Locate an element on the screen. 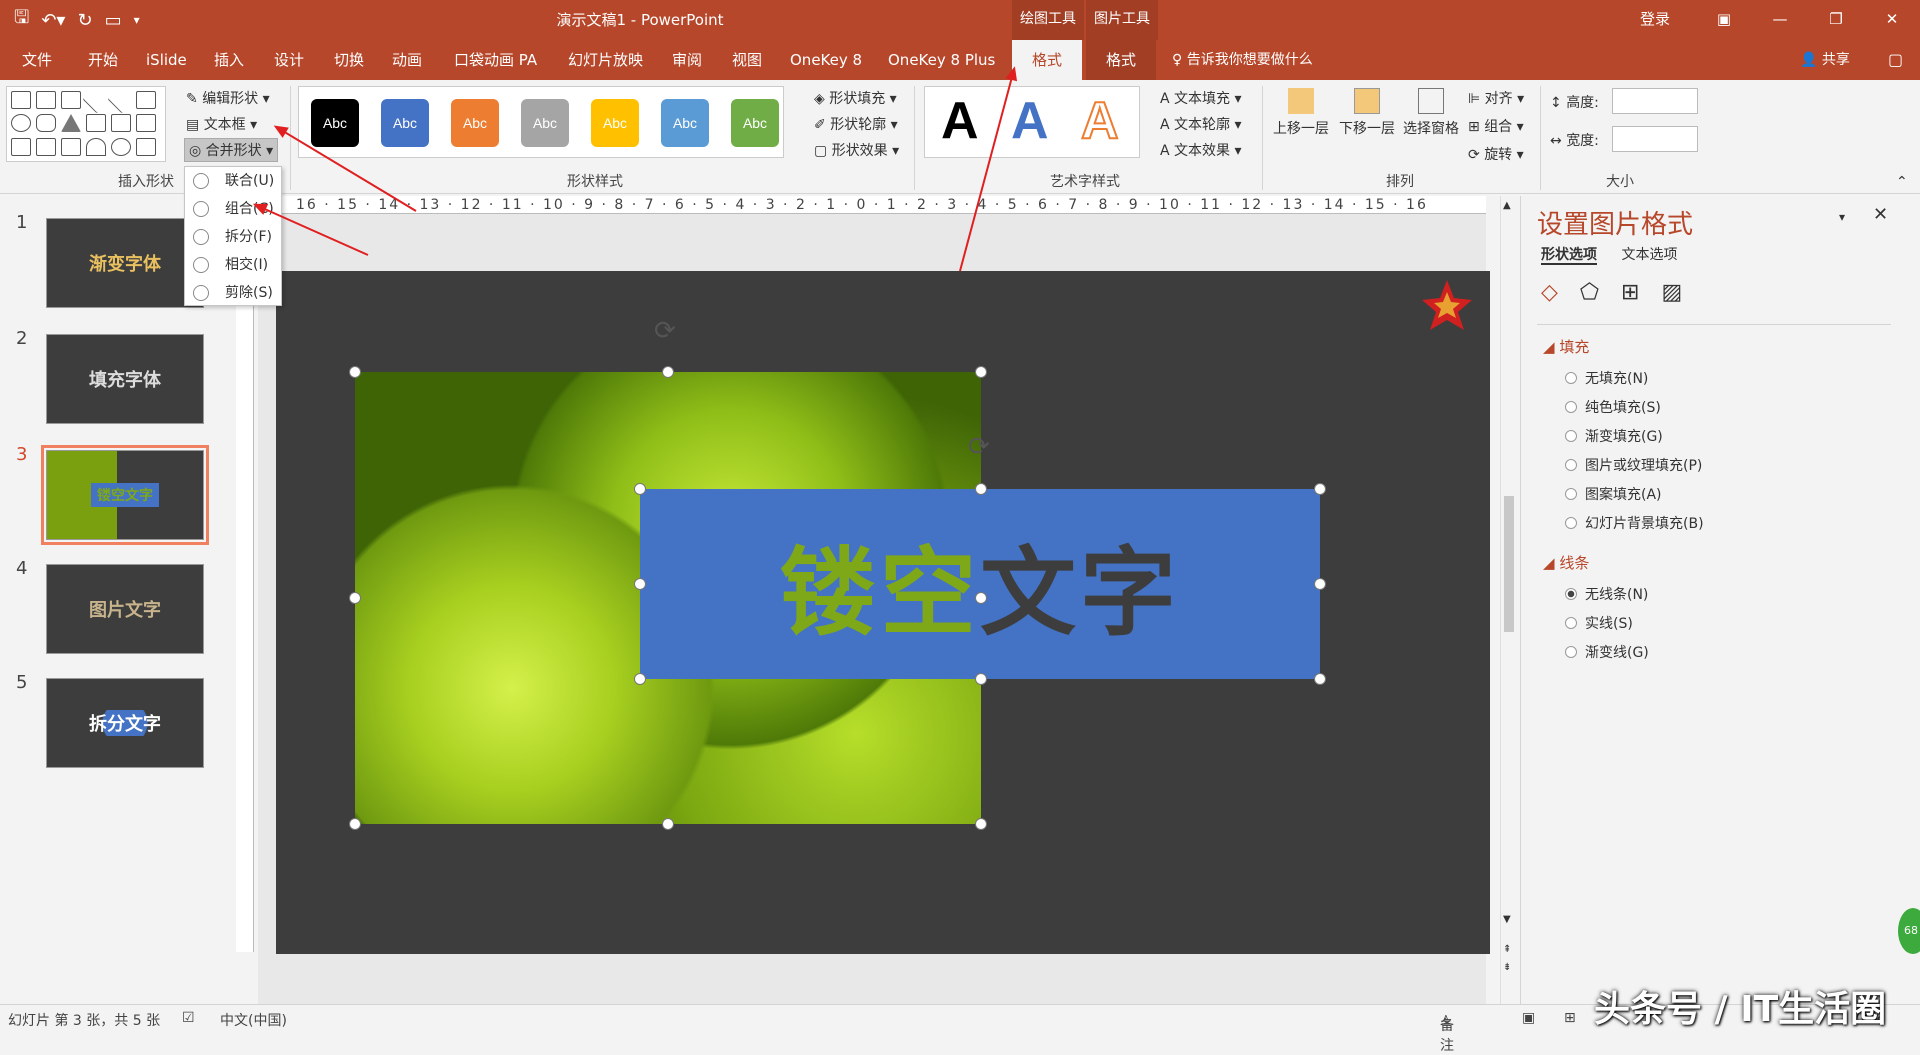 The height and width of the screenshot is (1055, 1920). radio-solid-fill: 纯色填充(S) is located at coordinates (1613, 407).